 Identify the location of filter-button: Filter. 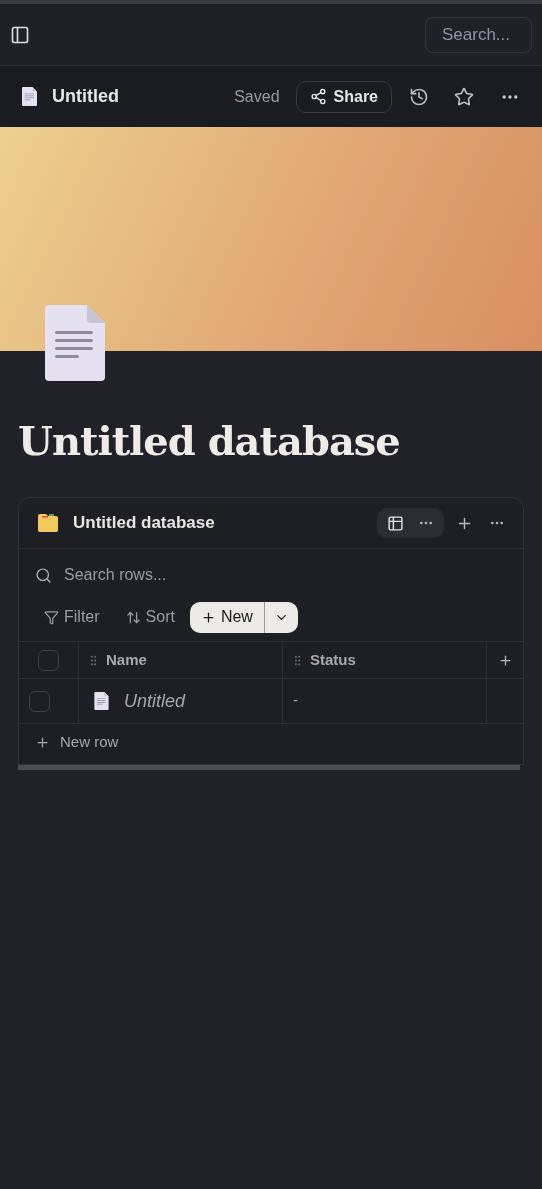
(72, 617).